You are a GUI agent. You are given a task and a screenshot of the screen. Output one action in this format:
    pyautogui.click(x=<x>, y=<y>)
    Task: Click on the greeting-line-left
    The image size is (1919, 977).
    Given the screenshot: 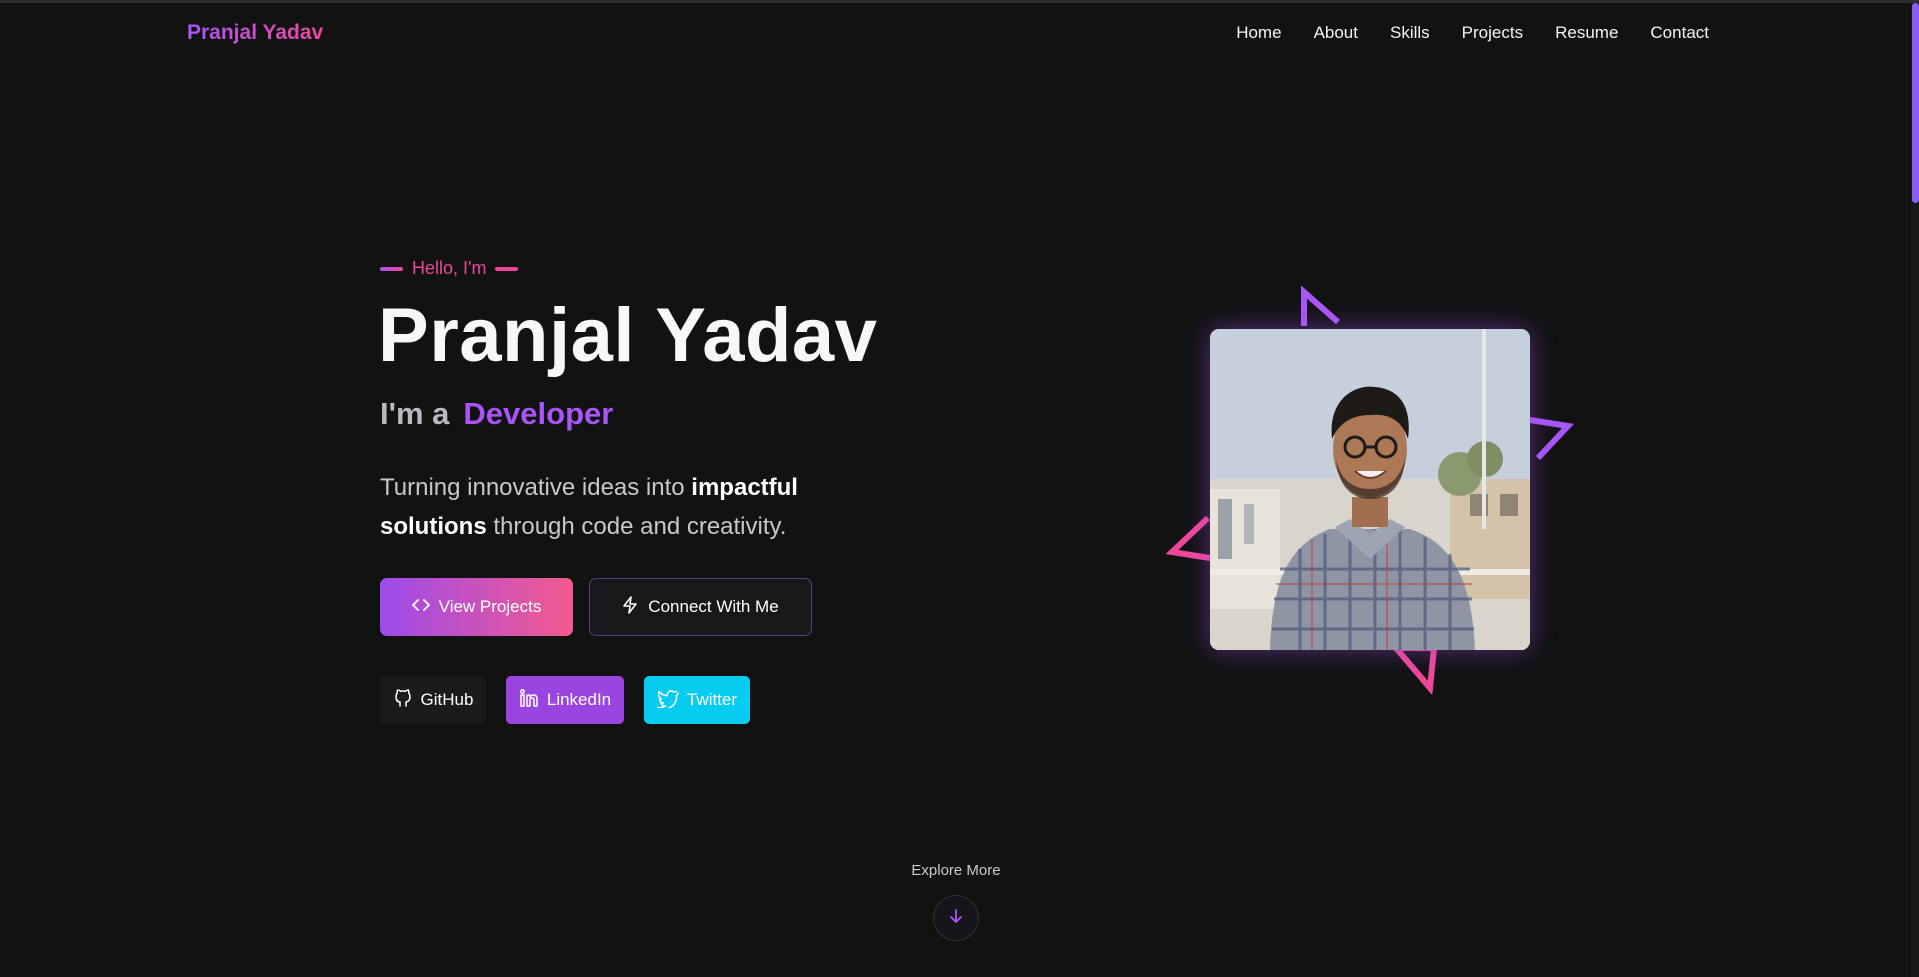 What is the action you would take?
    pyautogui.click(x=391, y=268)
    